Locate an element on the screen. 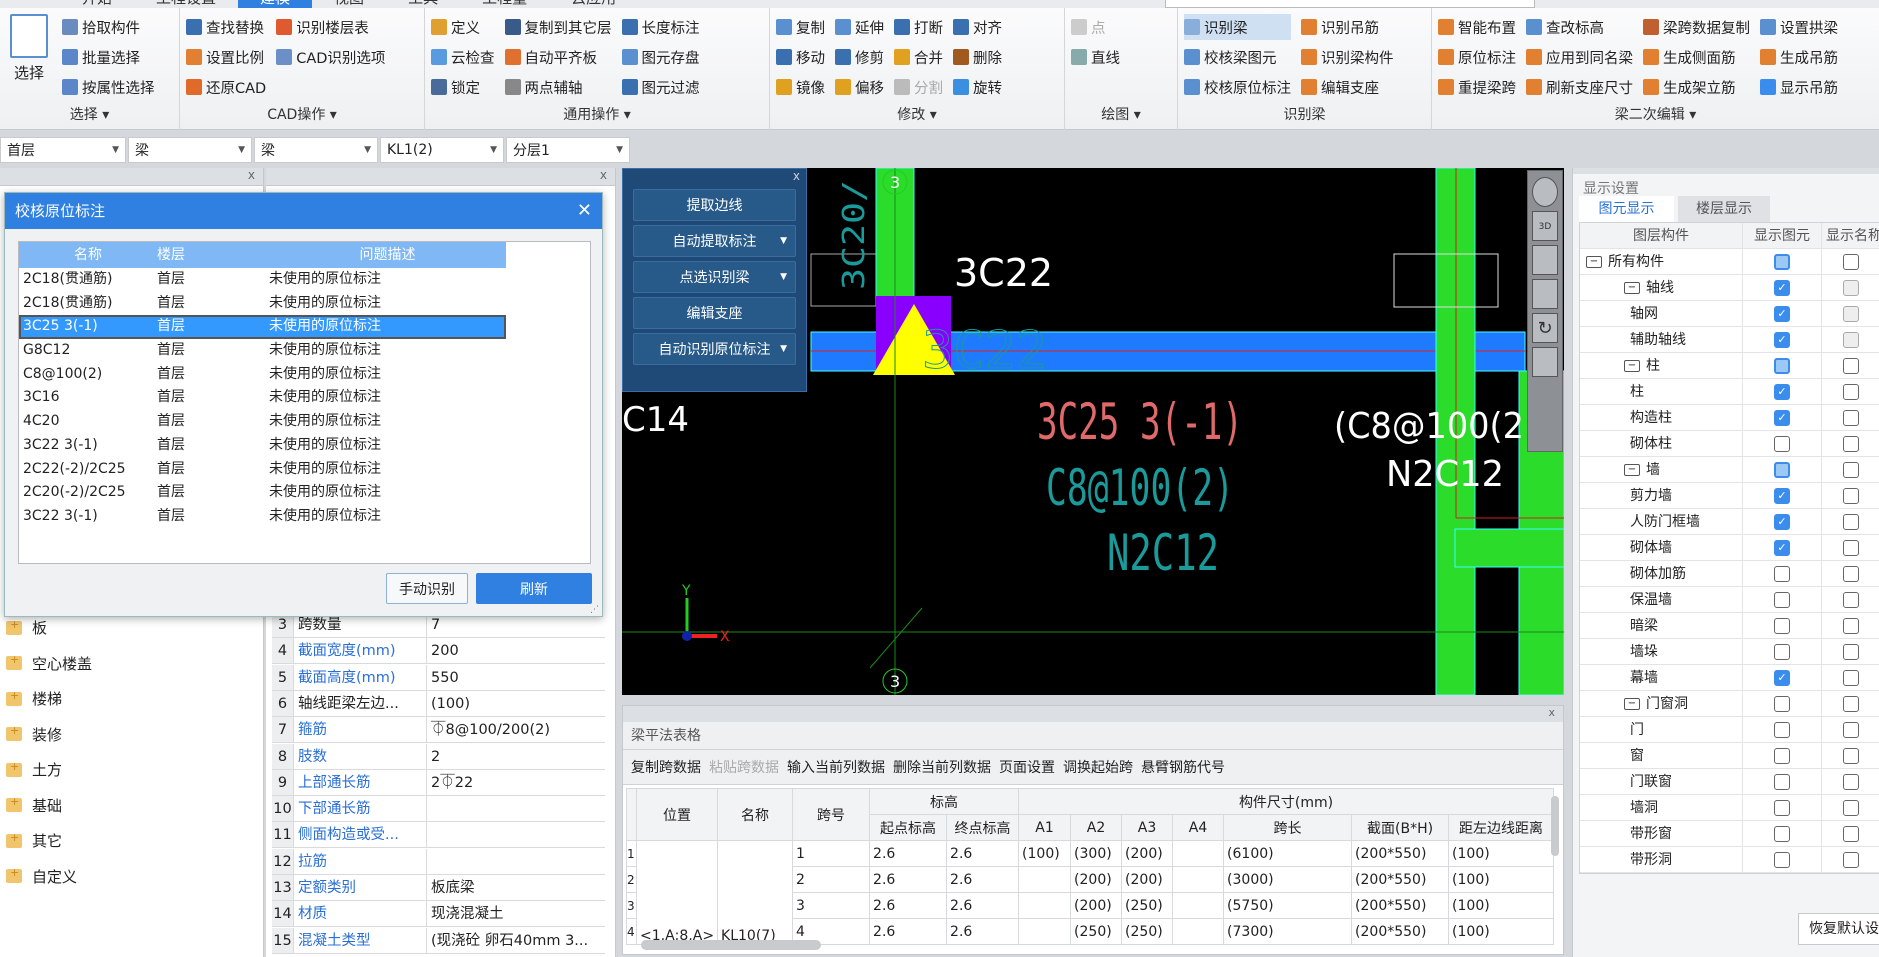  layer-row: 幕墙 ✓ is located at coordinates (1729, 678).